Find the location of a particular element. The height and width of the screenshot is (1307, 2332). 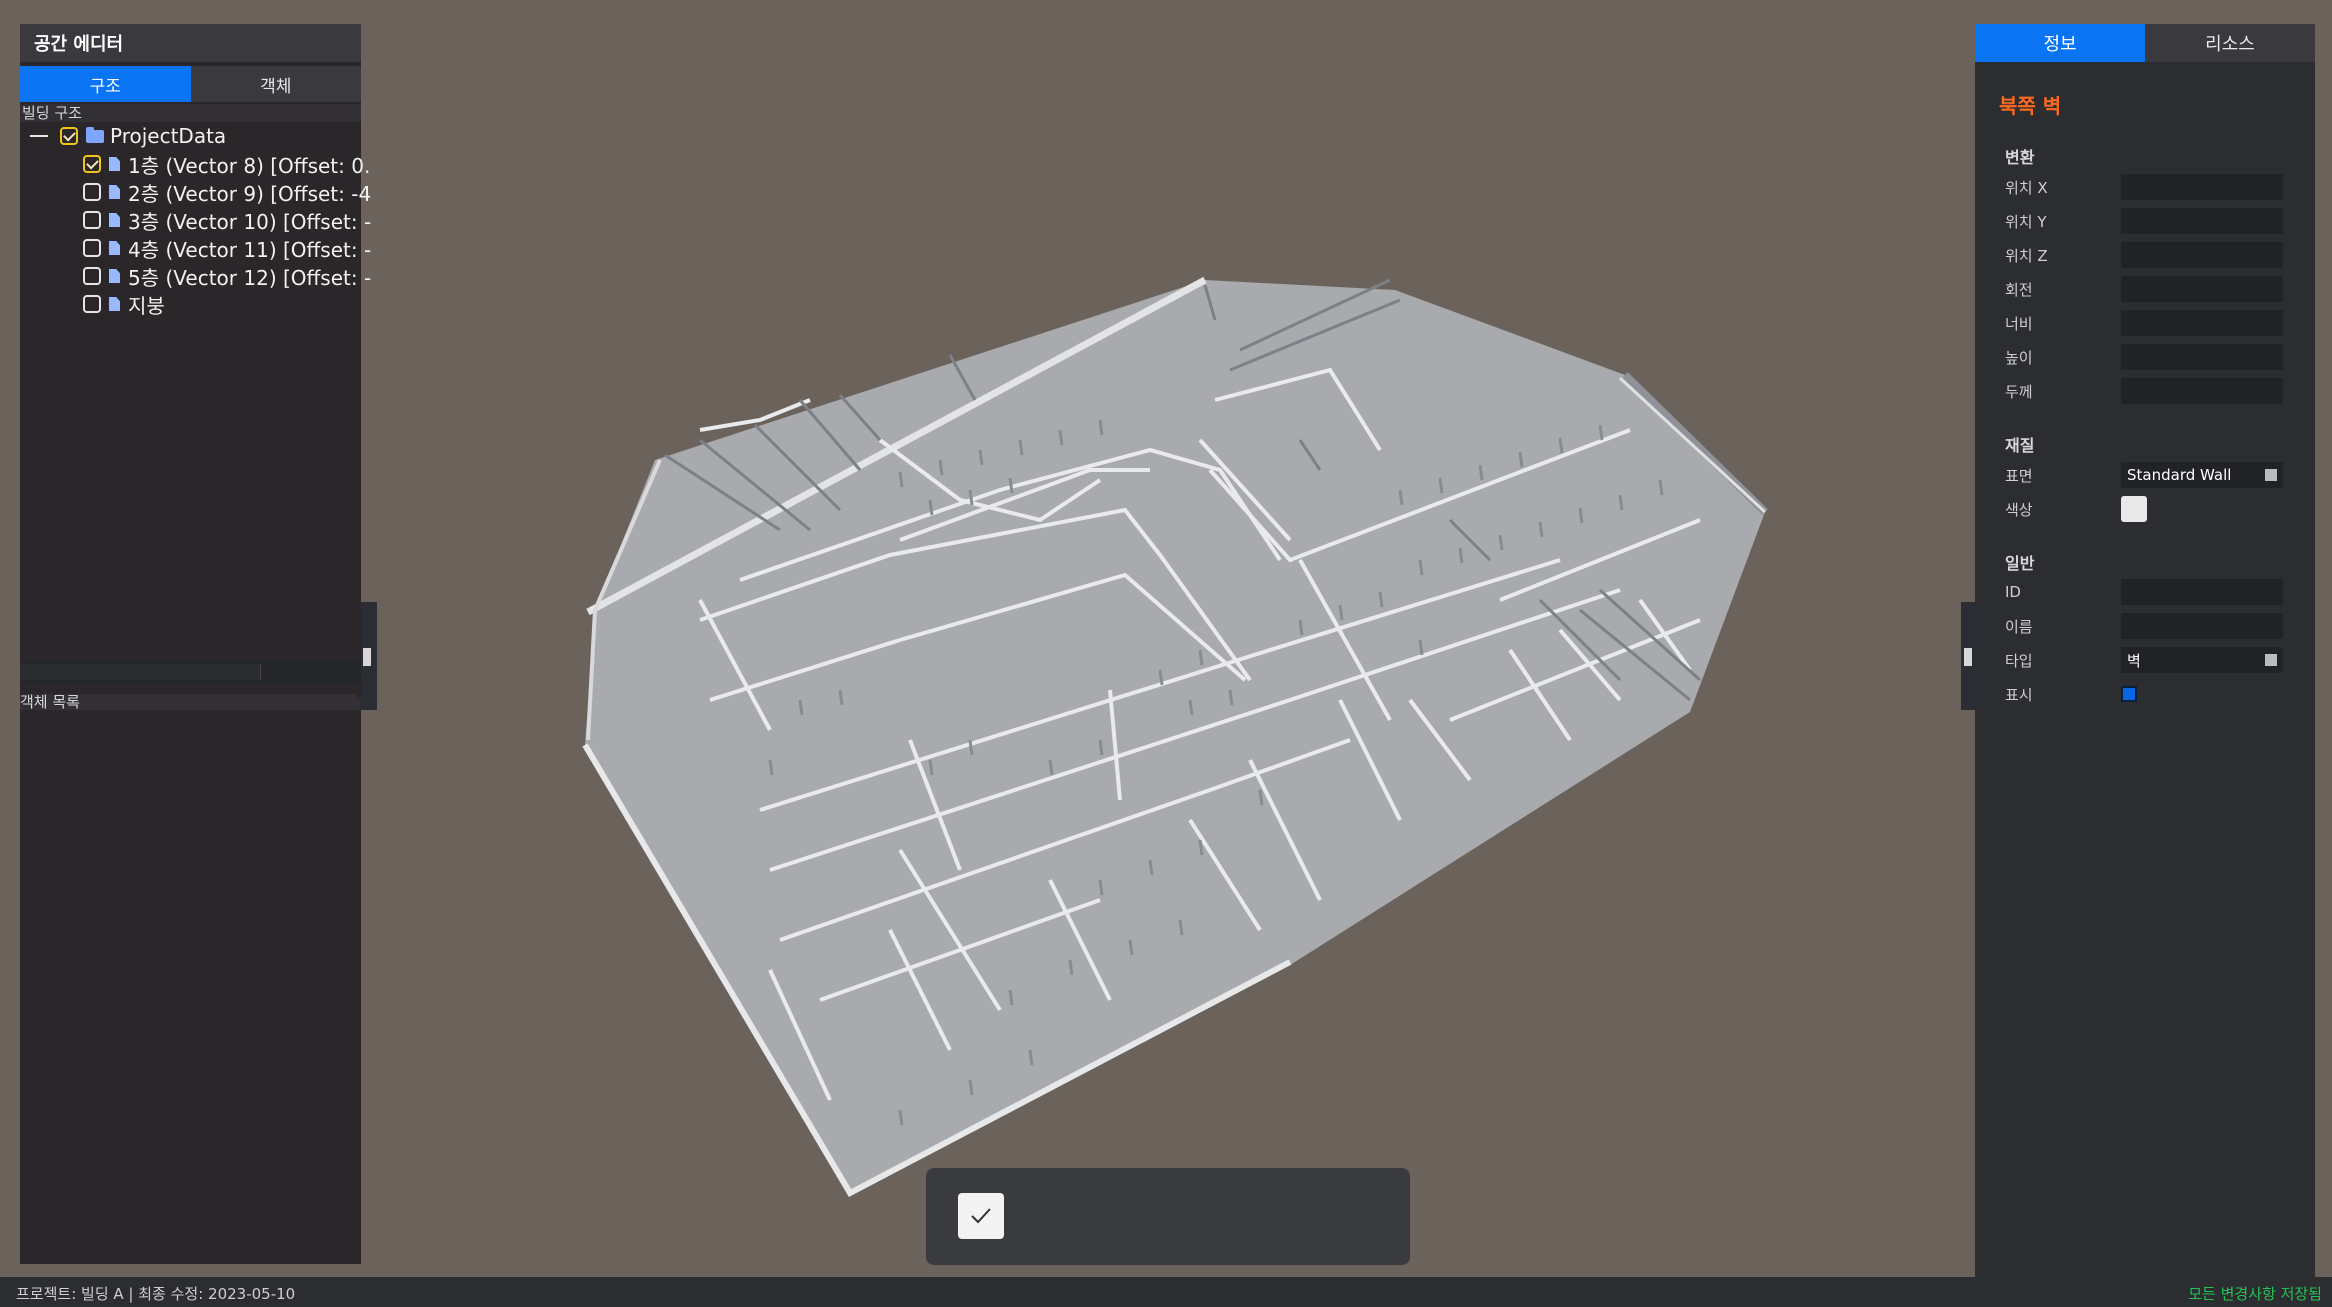

field-id: ID is located at coordinates (2145, 592).